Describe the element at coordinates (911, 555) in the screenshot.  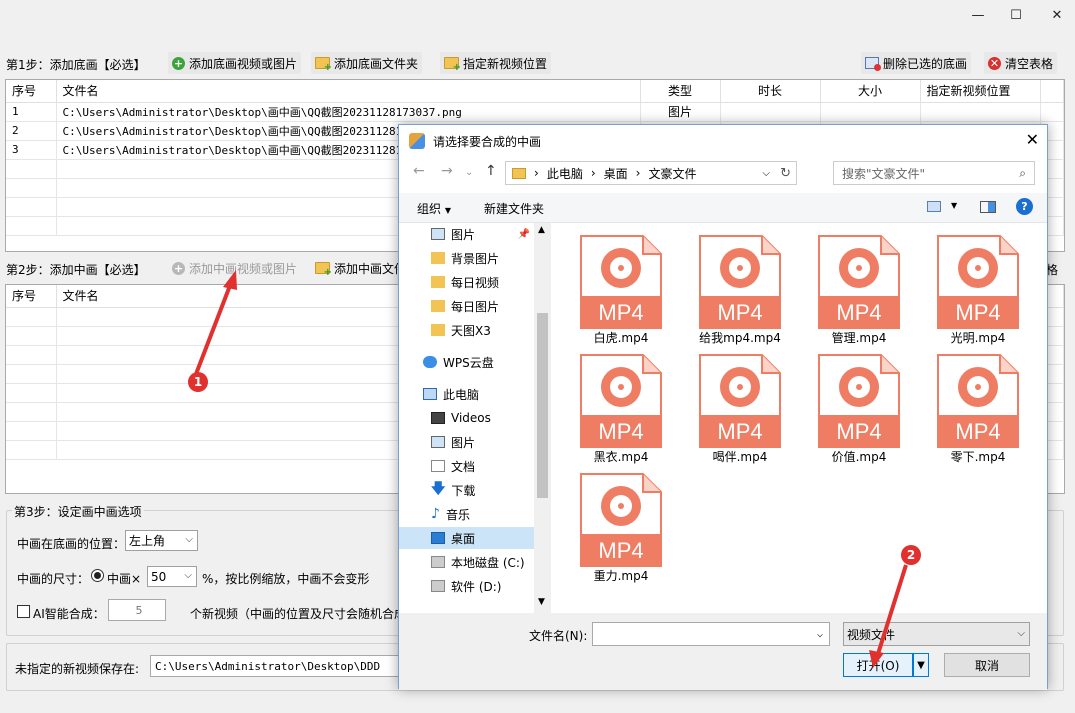
I see `annotation-marker-2: 2` at that location.